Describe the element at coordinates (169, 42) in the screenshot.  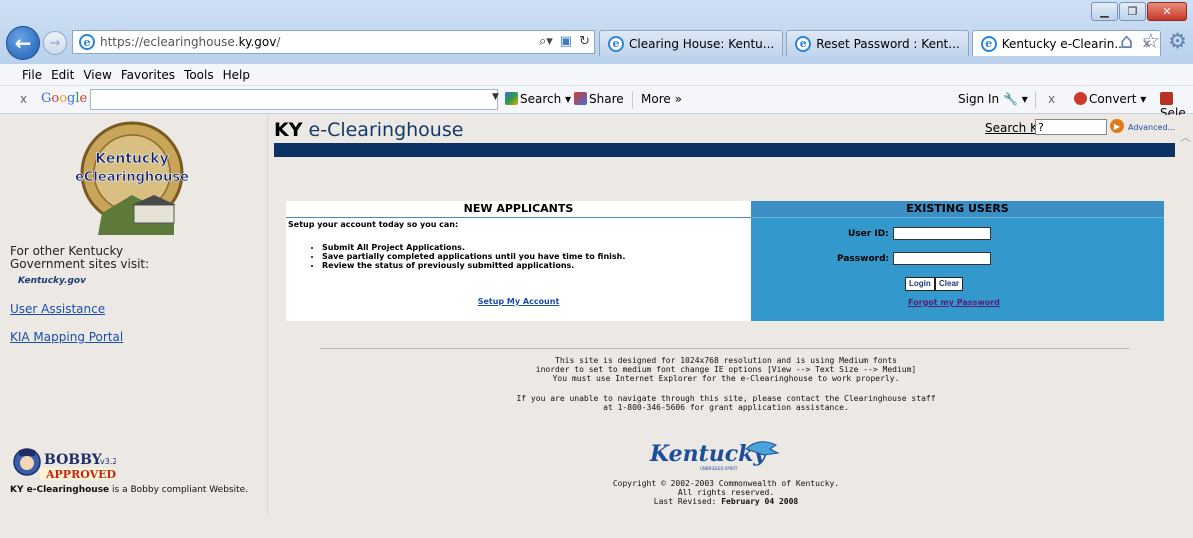
I see `url-prefix: https://eclearinghouse.` at that location.